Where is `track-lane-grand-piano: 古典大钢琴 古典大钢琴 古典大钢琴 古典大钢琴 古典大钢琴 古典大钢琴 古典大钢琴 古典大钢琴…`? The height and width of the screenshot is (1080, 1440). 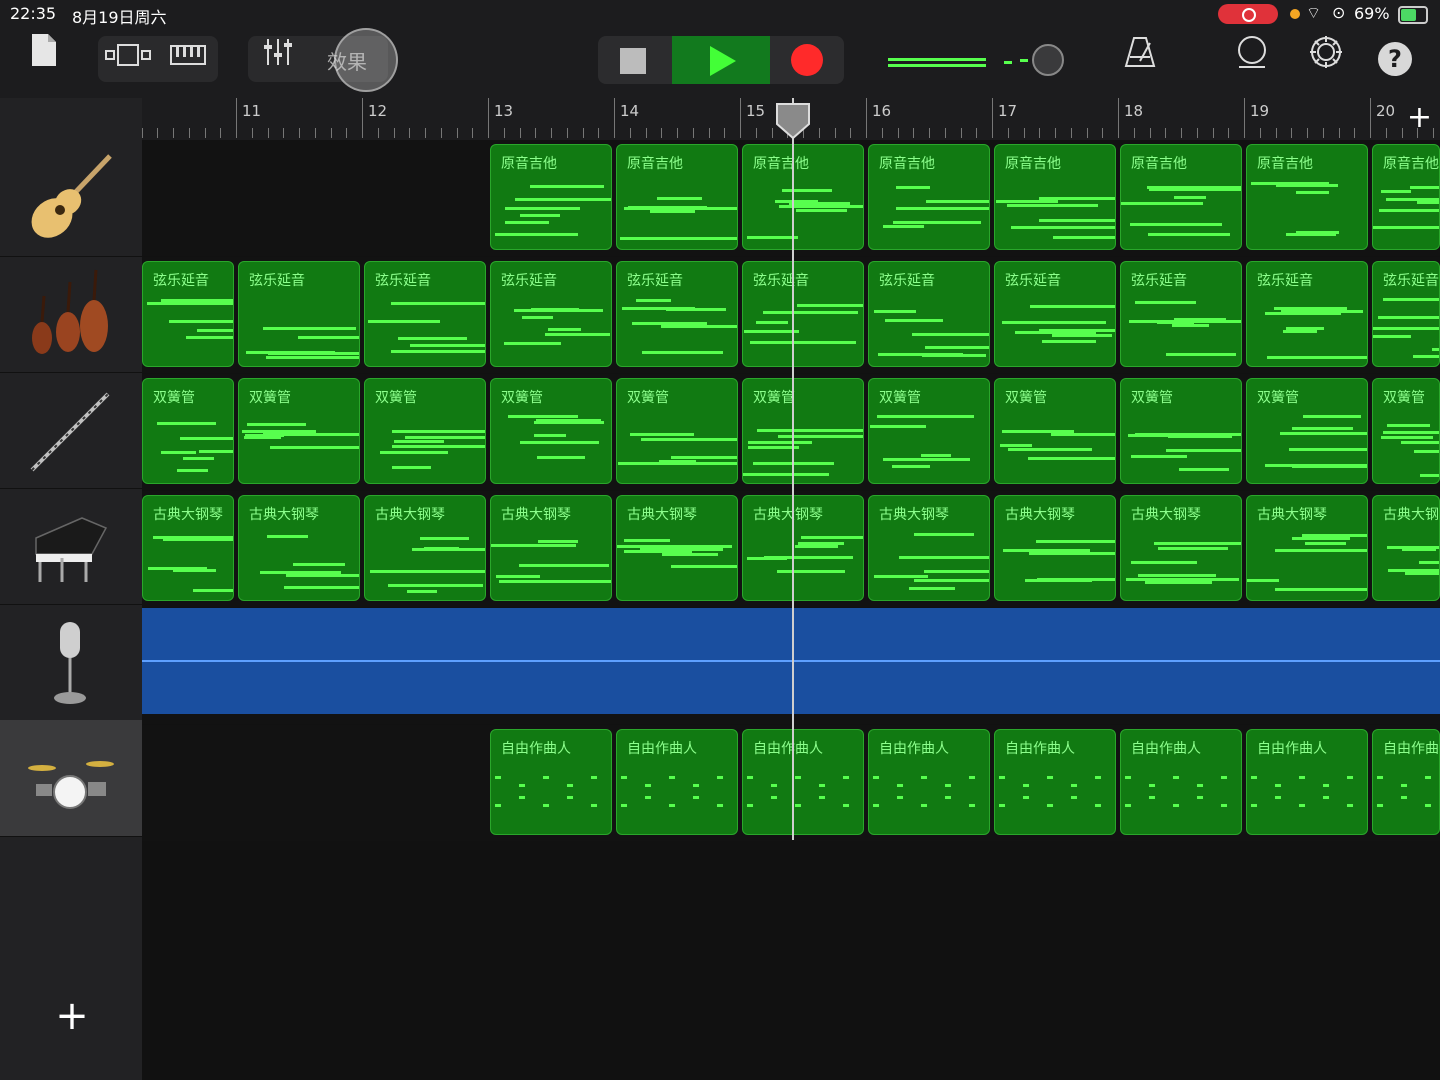 track-lane-grand-piano: 古典大钢琴 古典大钢琴 古典大钢琴 古典大钢琴 古典大钢琴 古典大钢琴 古典大钢琴 古典大钢琴… is located at coordinates (791, 549).